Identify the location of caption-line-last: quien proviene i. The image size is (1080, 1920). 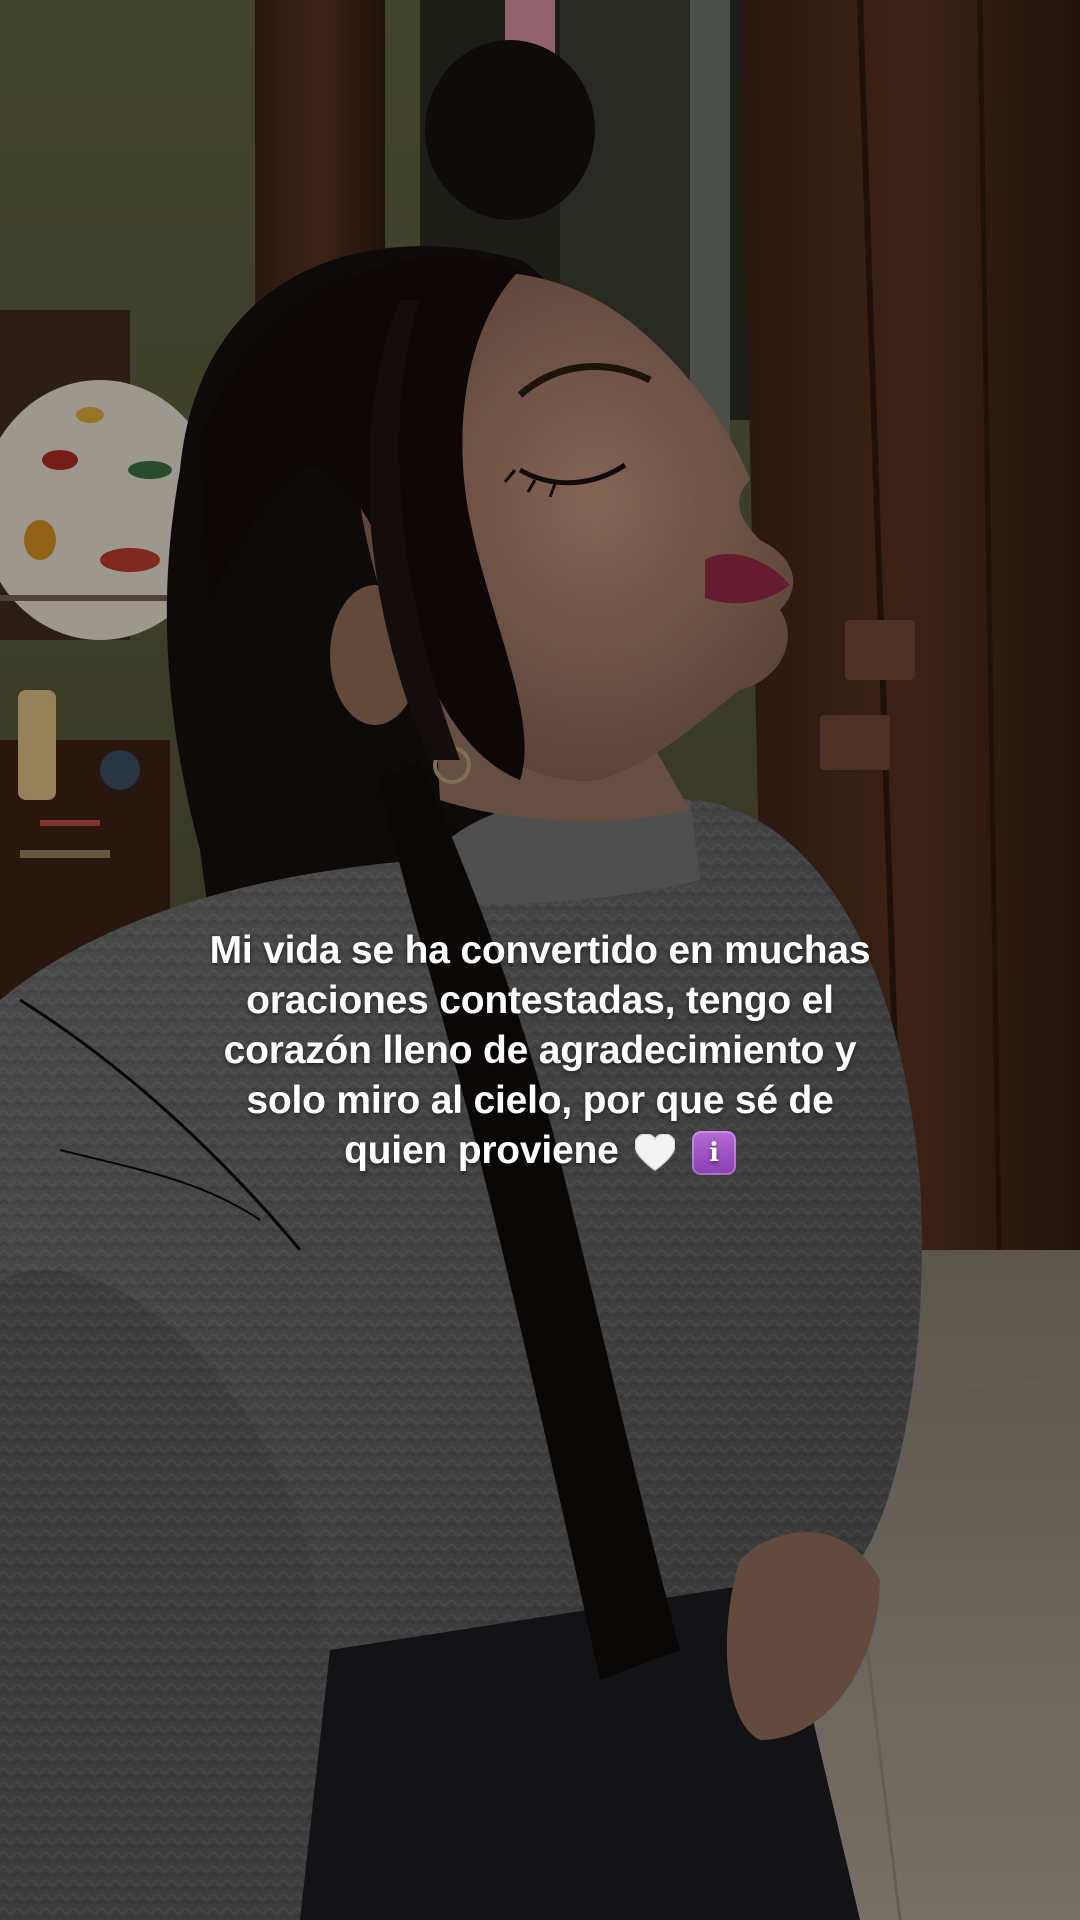
(540, 1151).